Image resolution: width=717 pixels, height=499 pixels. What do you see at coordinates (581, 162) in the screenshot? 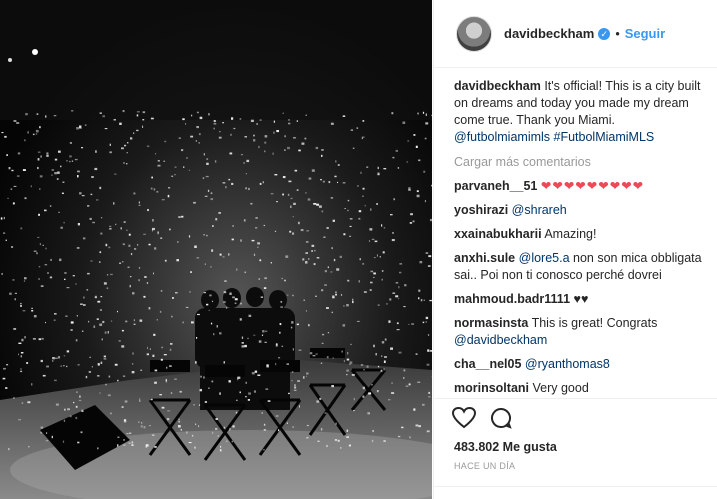
I see `load-more-comments-button: Cargar más comentarios` at bounding box center [581, 162].